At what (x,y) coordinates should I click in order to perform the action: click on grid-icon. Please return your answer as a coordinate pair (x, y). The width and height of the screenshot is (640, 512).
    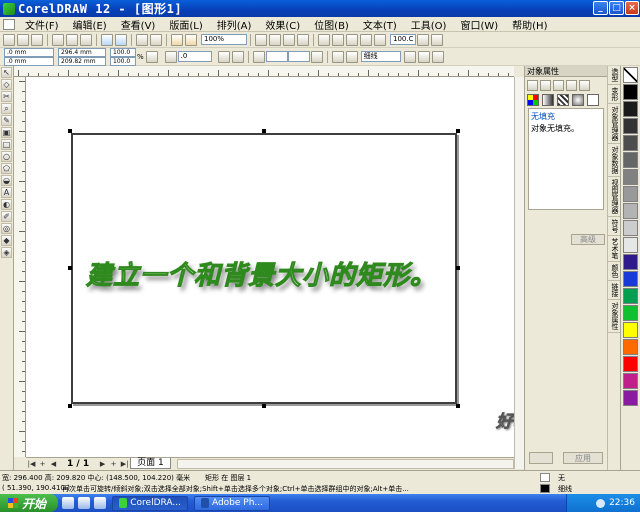
    Looking at the image, I should click on (380, 39).